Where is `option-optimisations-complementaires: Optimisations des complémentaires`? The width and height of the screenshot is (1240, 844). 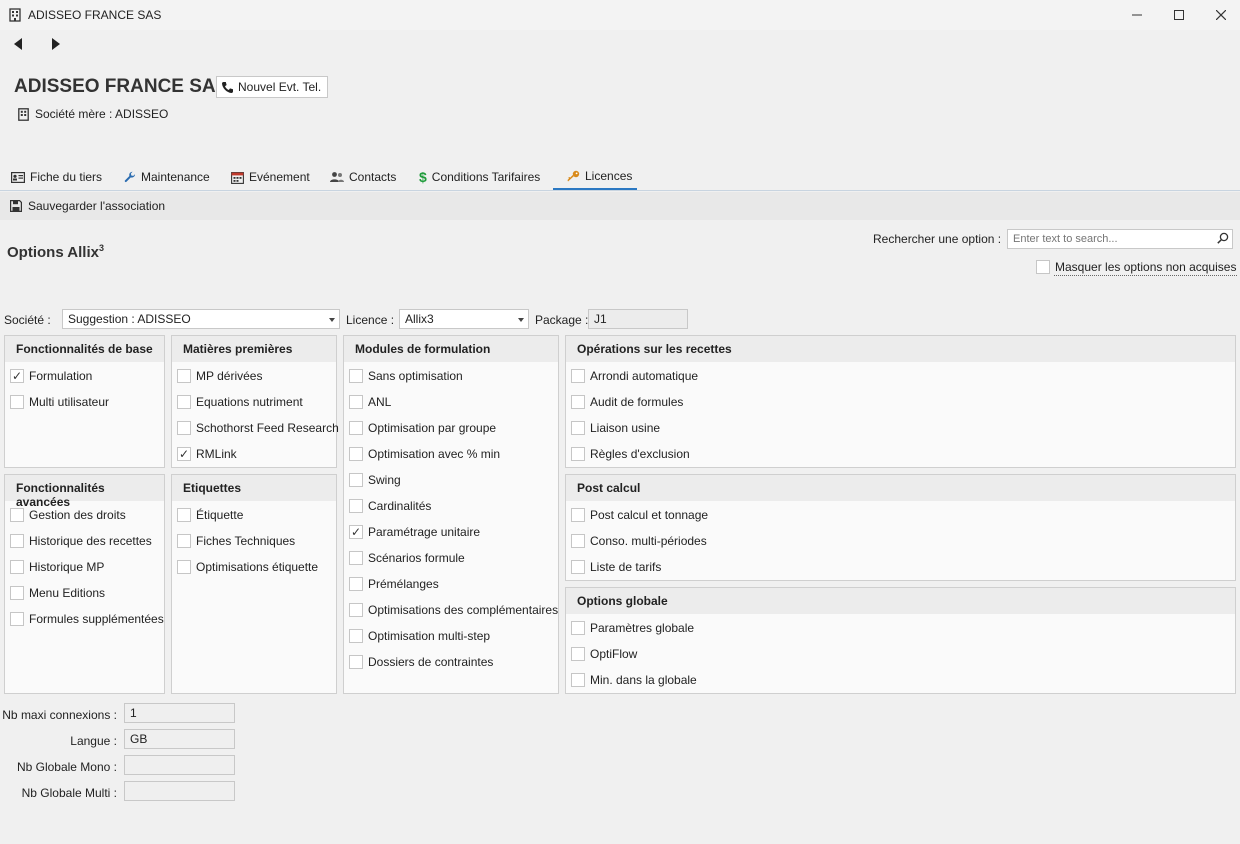 option-optimisations-complementaires: Optimisations des complémentaires is located at coordinates (453, 610).